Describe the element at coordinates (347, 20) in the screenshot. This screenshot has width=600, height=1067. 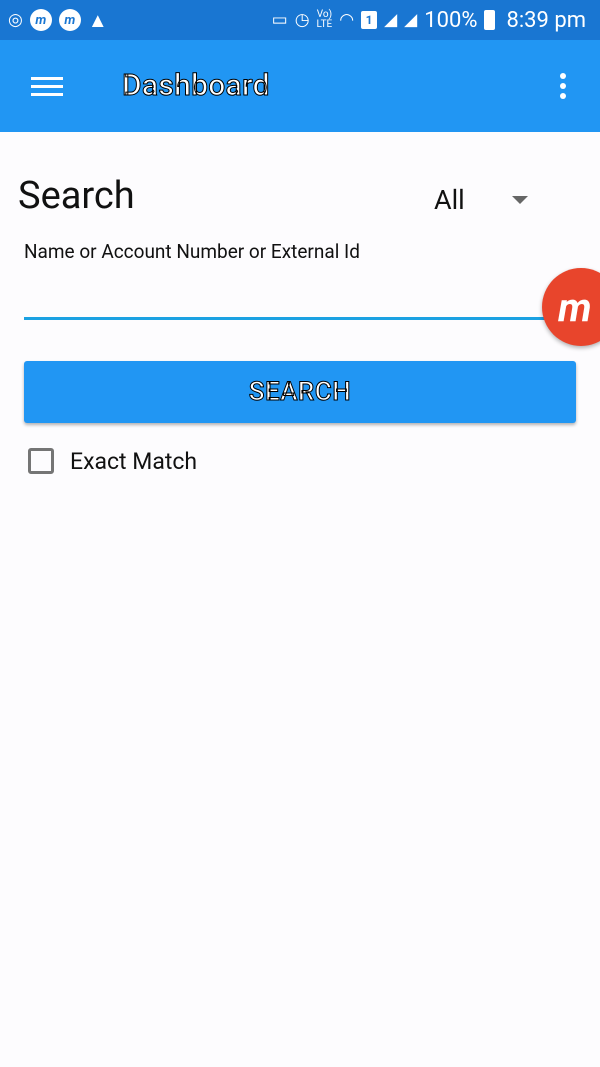
I see `wifi-icon: ◠` at that location.